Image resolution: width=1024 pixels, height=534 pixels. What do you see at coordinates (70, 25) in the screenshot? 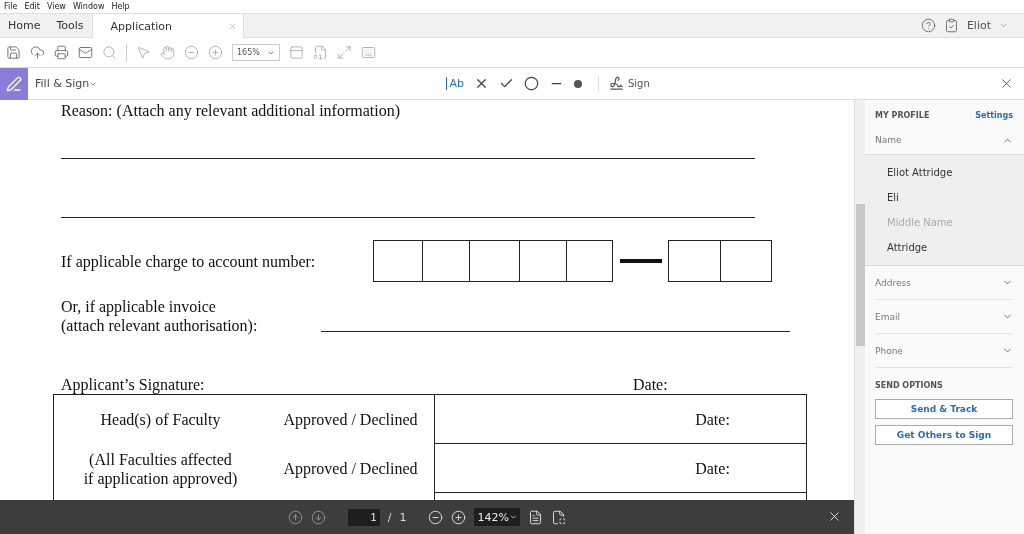
I see `tab: Tools` at bounding box center [70, 25].